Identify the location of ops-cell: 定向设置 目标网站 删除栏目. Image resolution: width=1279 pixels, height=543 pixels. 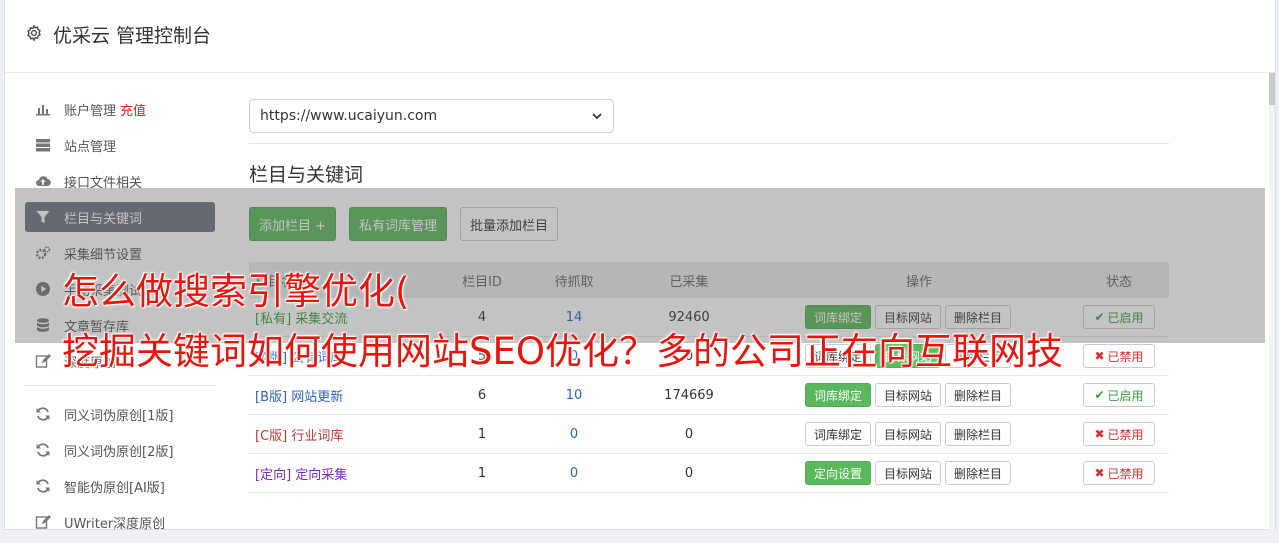
(919, 473).